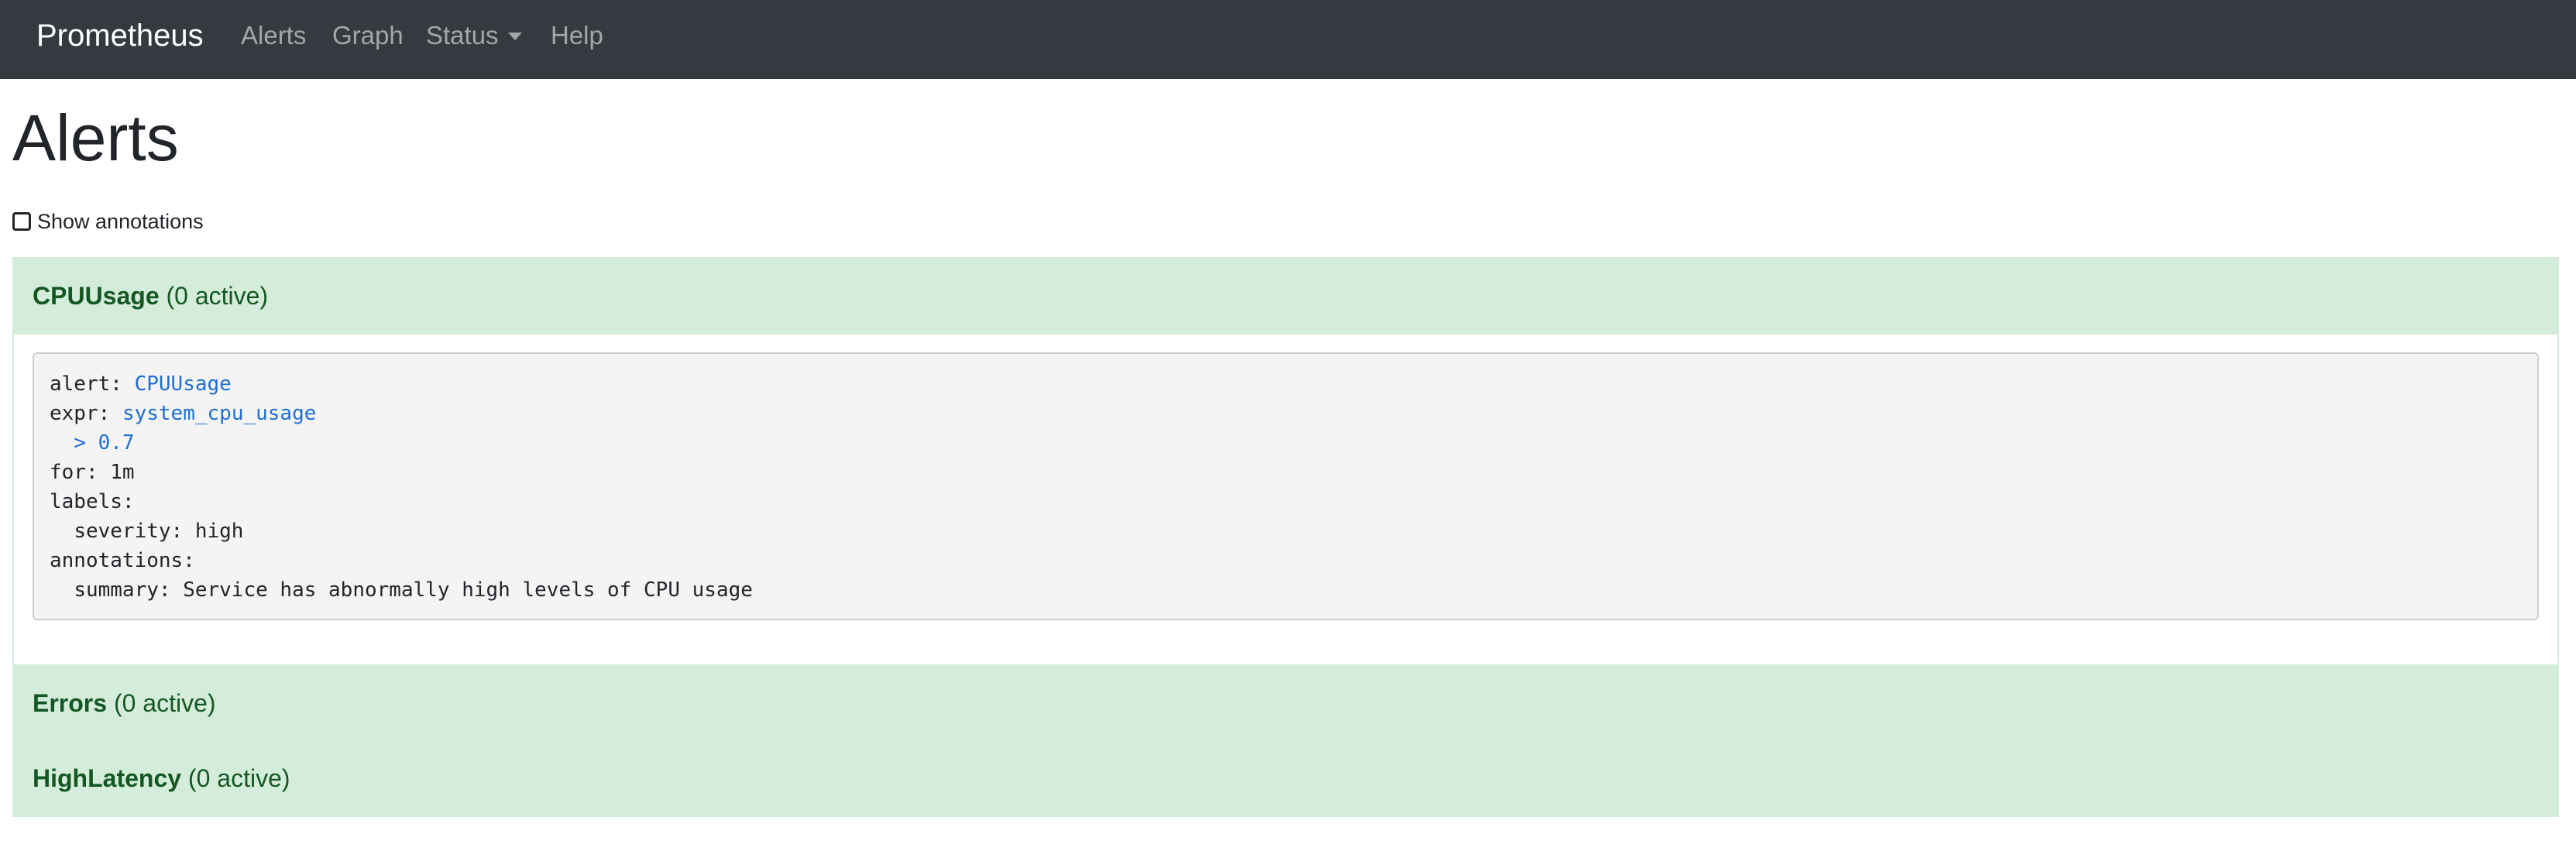  I want to click on rule-name: Errors, so click(70, 703).